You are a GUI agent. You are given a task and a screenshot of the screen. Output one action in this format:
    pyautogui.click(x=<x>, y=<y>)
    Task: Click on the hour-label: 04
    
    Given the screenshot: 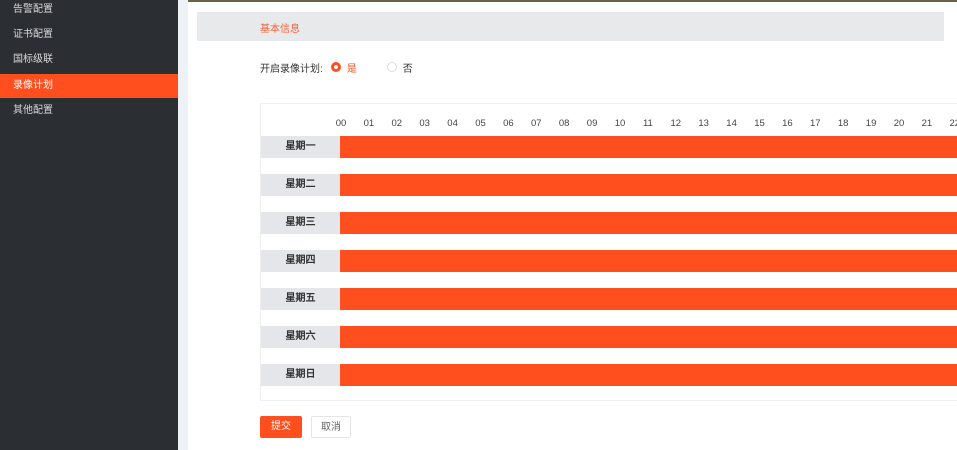 What is the action you would take?
    pyautogui.click(x=452, y=123)
    